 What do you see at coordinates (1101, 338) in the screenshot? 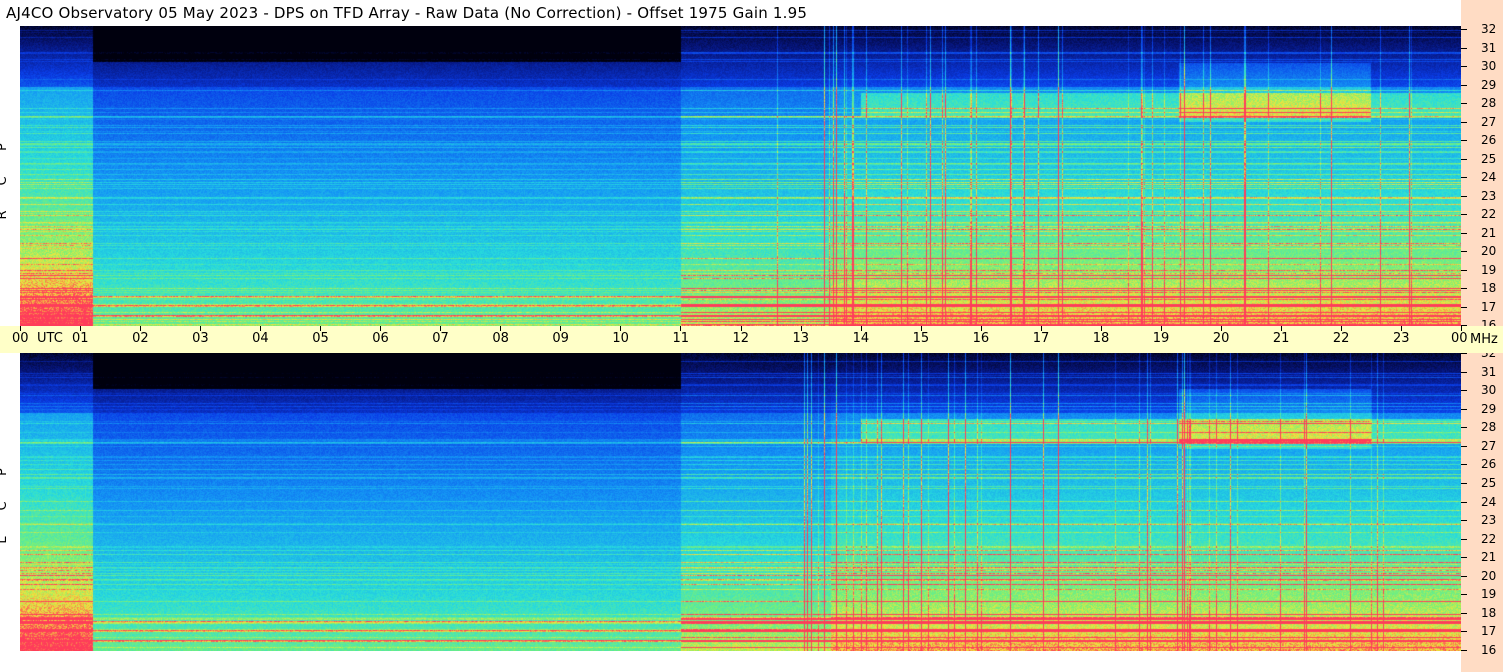
I see `time-label: 18` at bounding box center [1101, 338].